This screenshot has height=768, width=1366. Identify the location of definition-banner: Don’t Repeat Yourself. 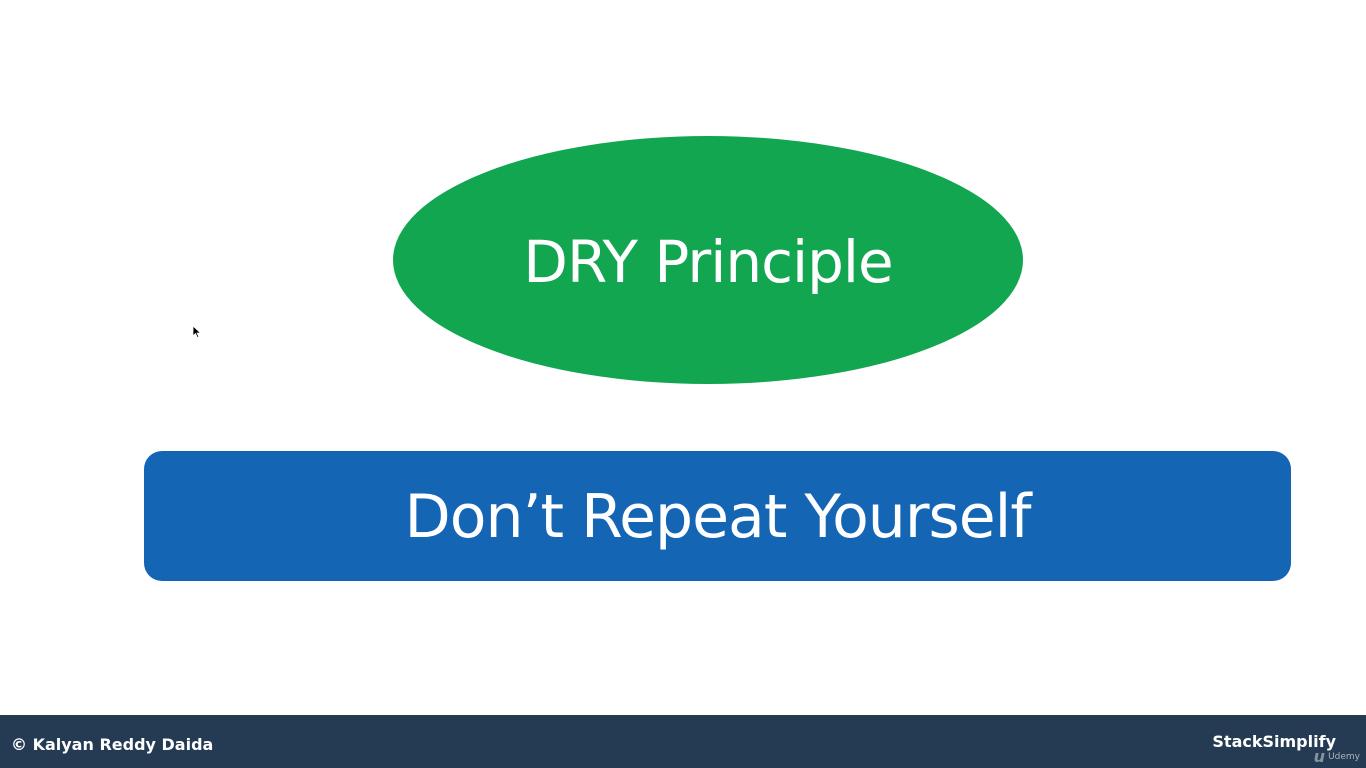
(717, 516).